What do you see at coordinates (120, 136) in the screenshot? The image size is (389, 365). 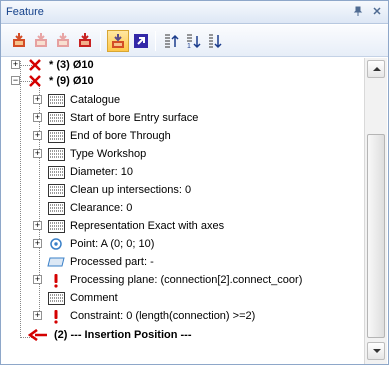 I see `tree-node-label: End of bore Through` at bounding box center [120, 136].